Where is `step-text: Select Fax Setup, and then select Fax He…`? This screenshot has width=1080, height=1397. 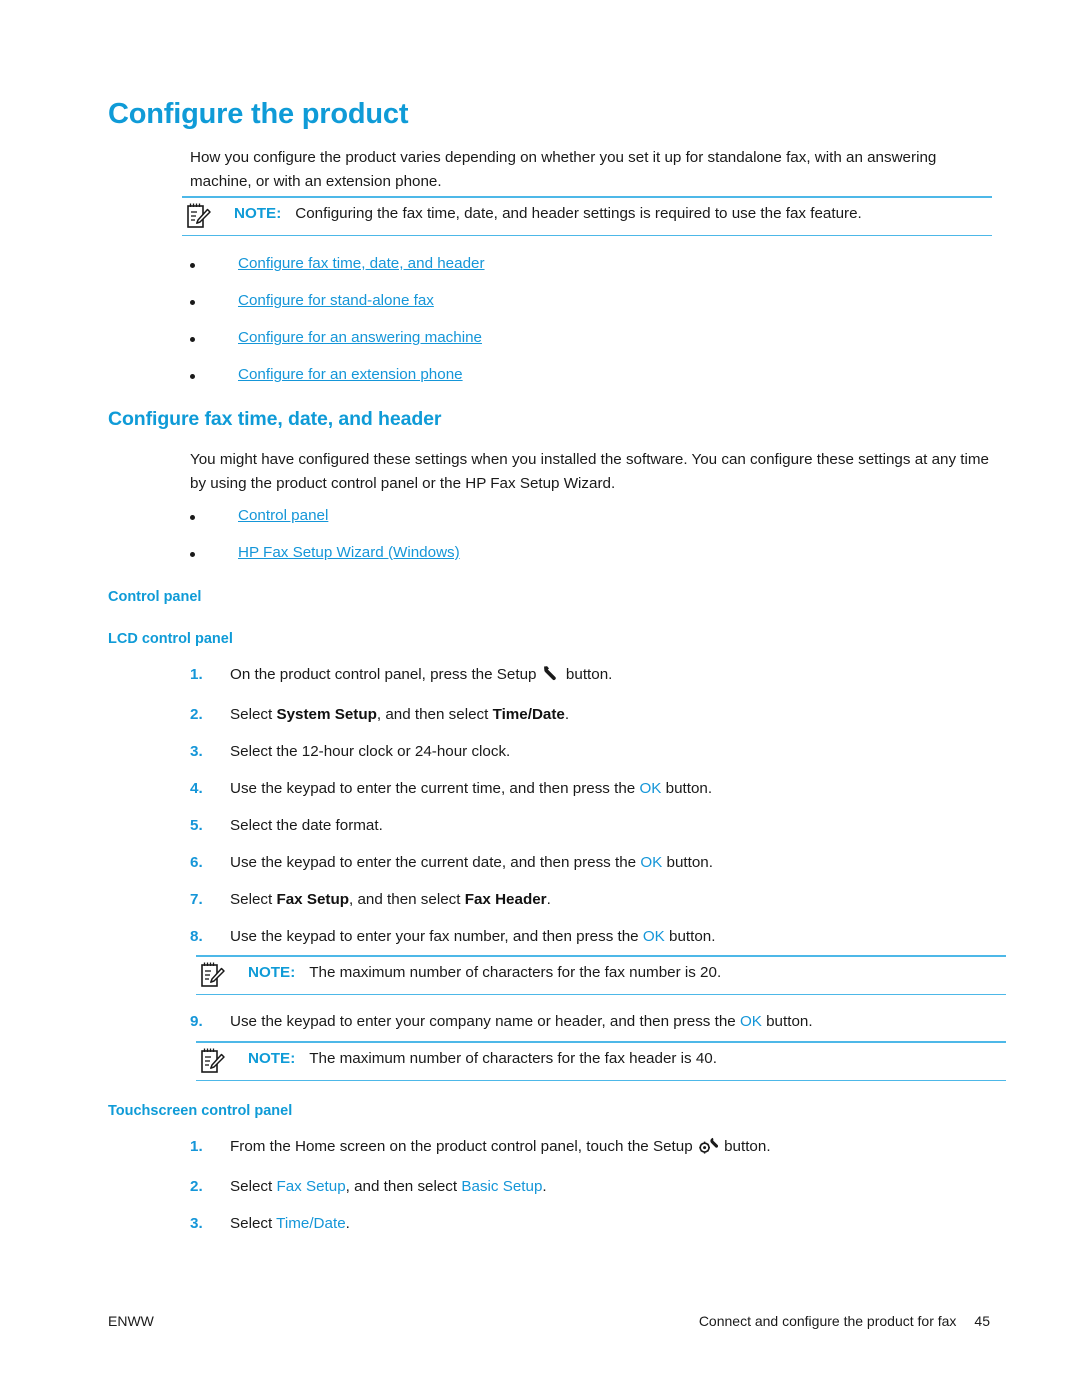 step-text: Select Fax Setup, and then select Fax He… is located at coordinates (390, 899).